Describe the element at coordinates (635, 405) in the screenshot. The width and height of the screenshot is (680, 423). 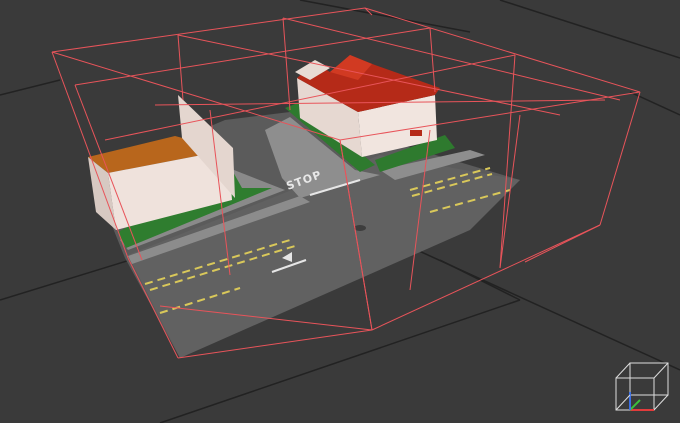
I see `view-cube-y-axis` at that location.